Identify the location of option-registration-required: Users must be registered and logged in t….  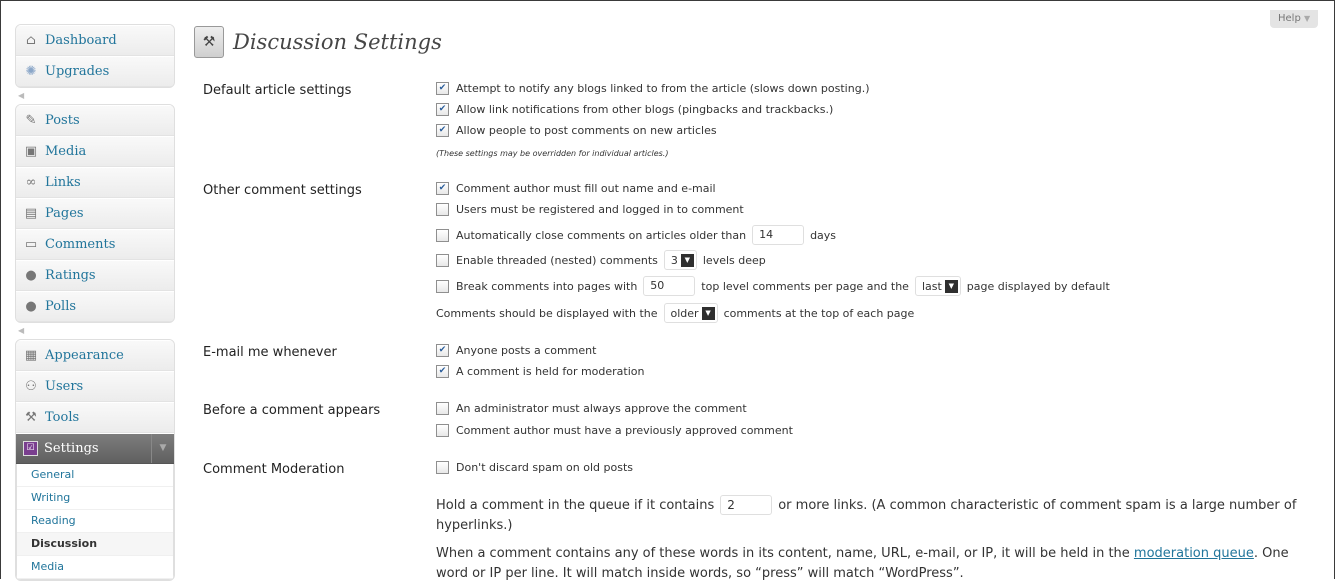
(590, 209).